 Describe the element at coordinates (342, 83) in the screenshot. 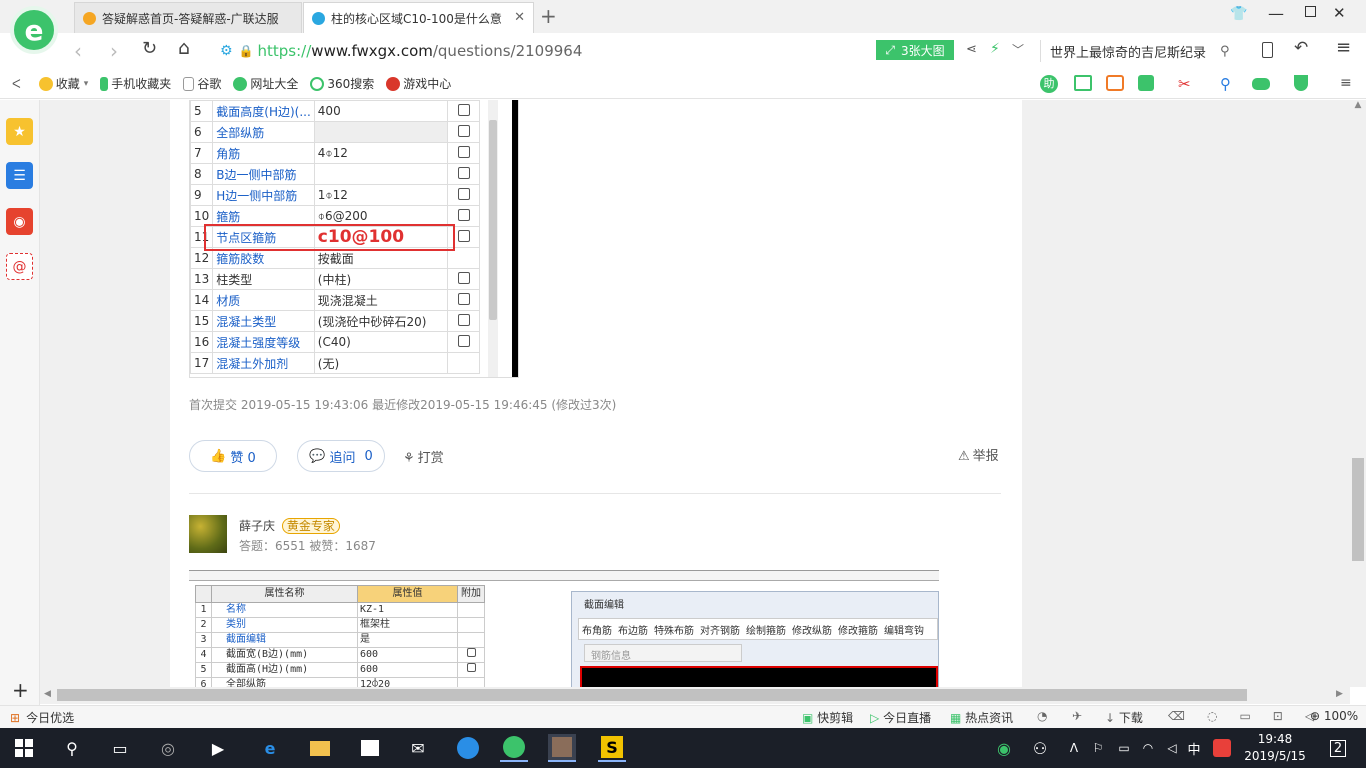

I see `bookmark-360search: 360搜索` at that location.